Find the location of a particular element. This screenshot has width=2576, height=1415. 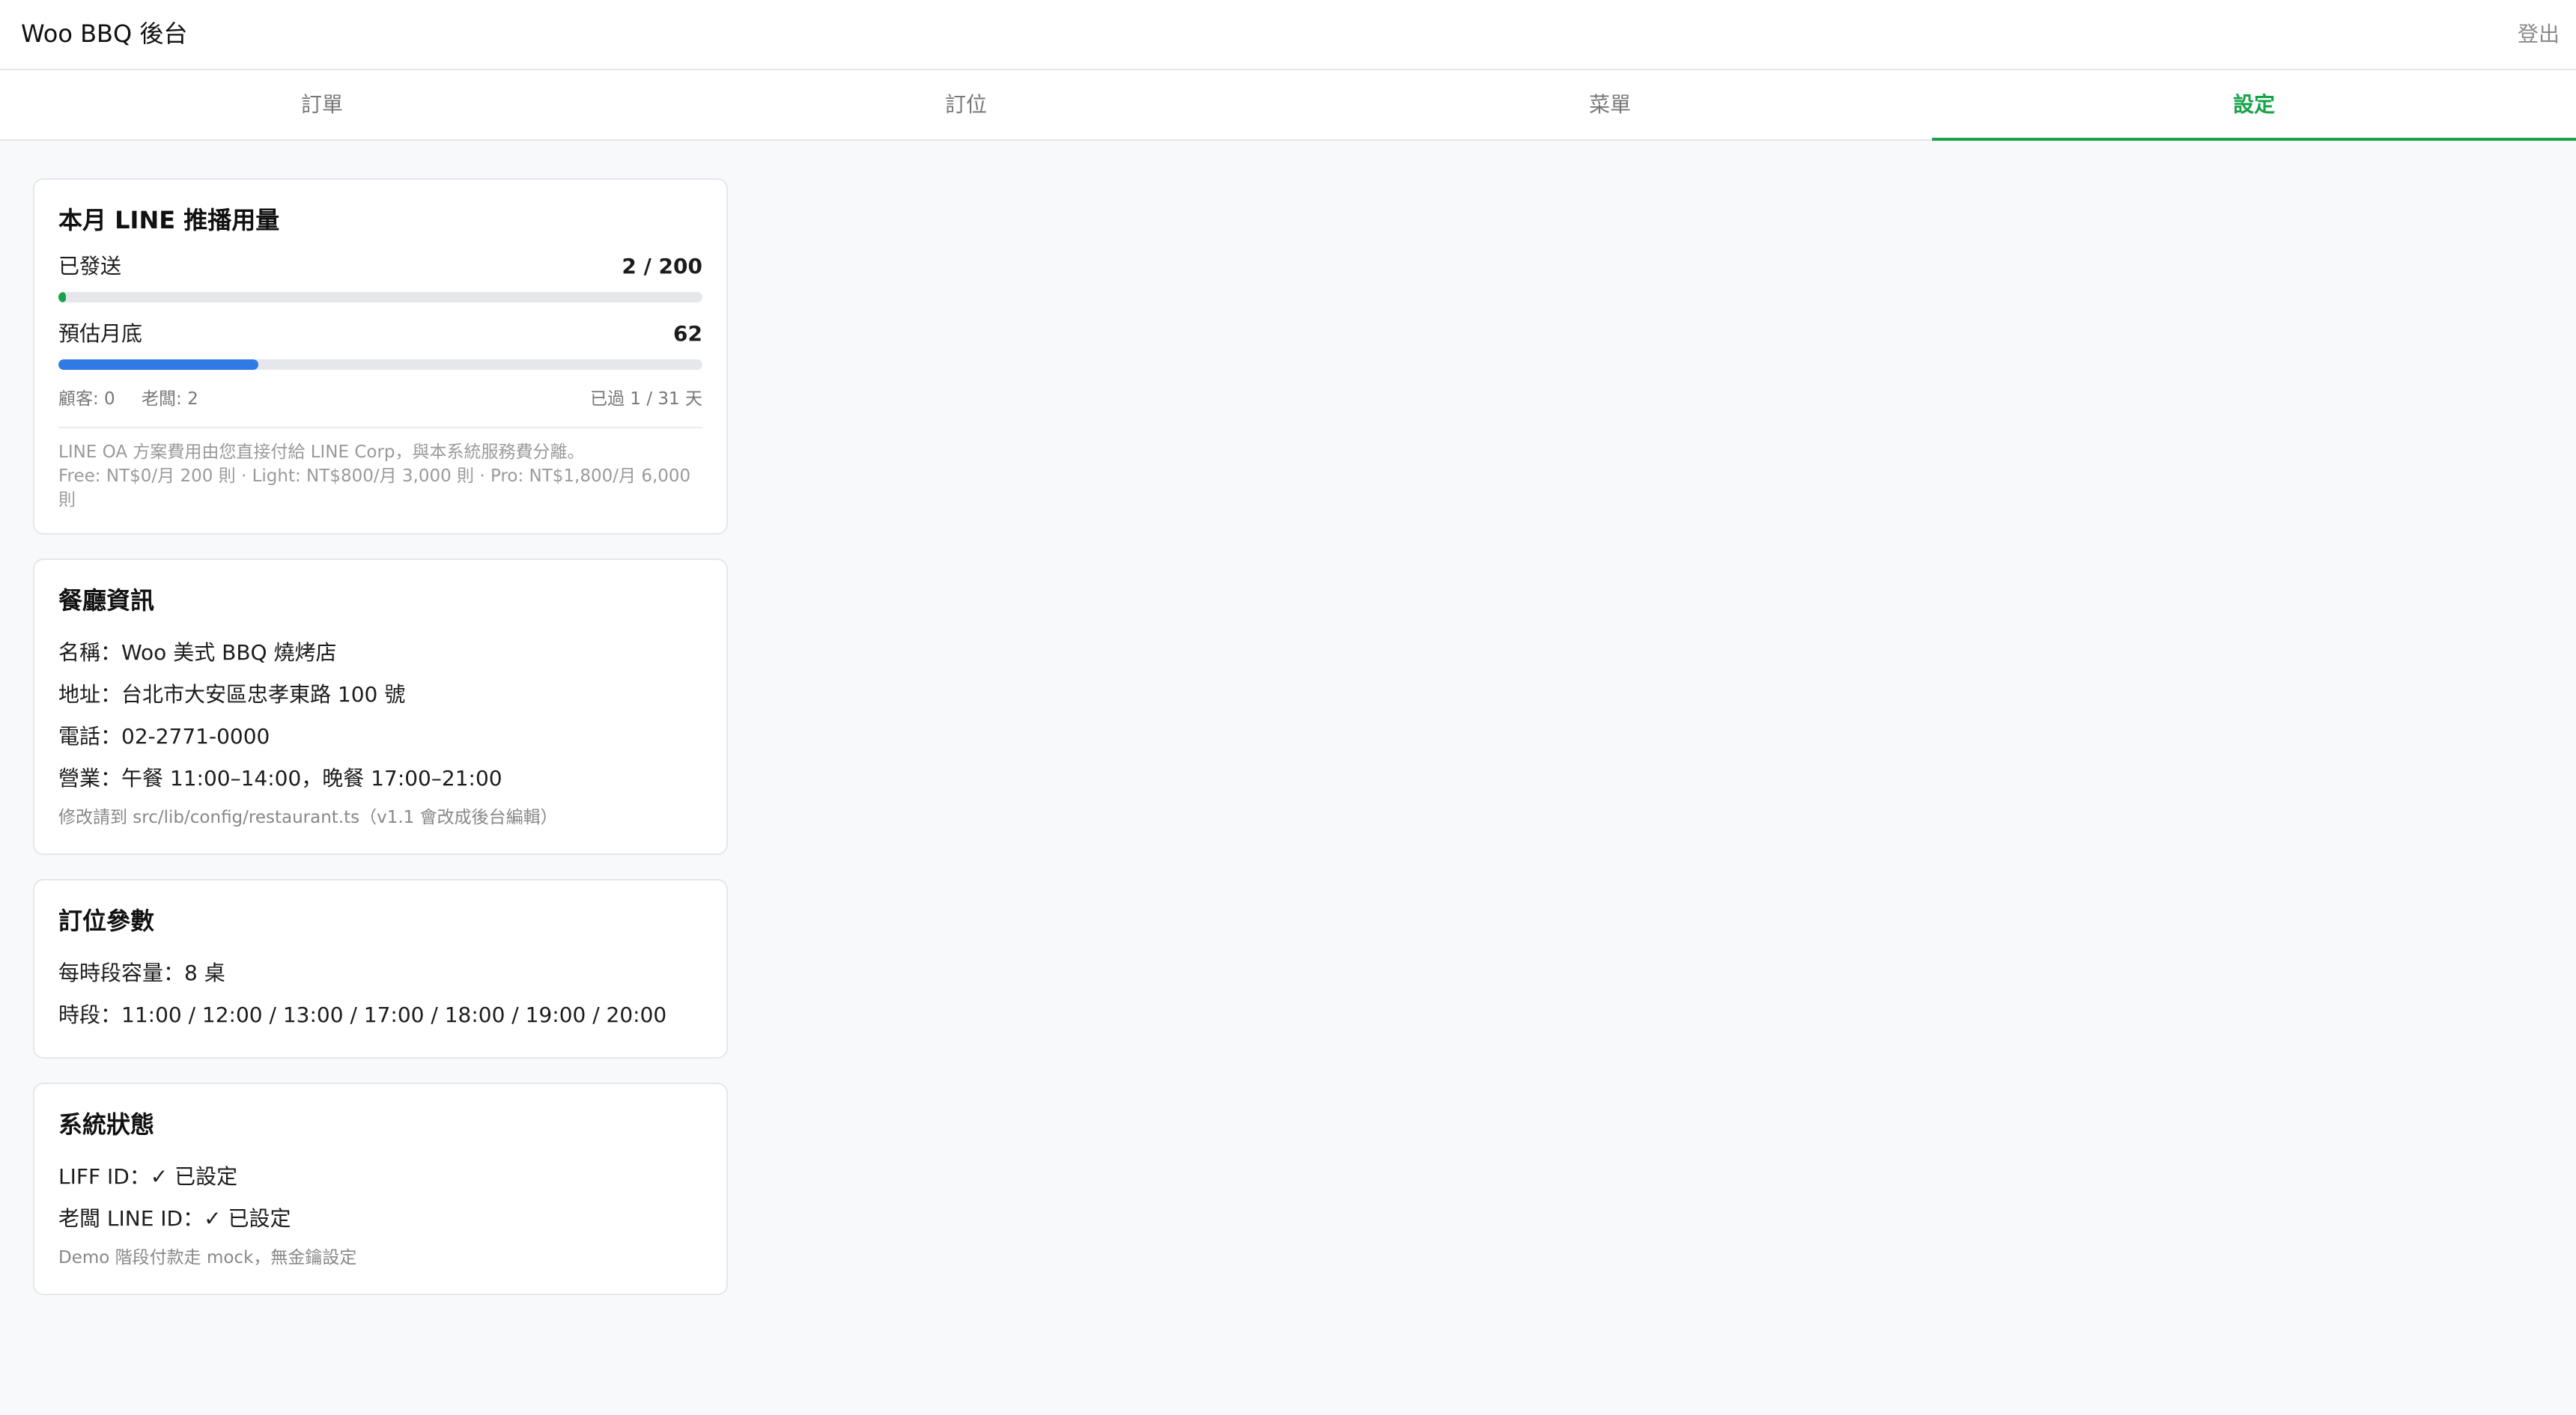

restaurant-phone: 電話：02-2771-0000 is located at coordinates (164, 736).